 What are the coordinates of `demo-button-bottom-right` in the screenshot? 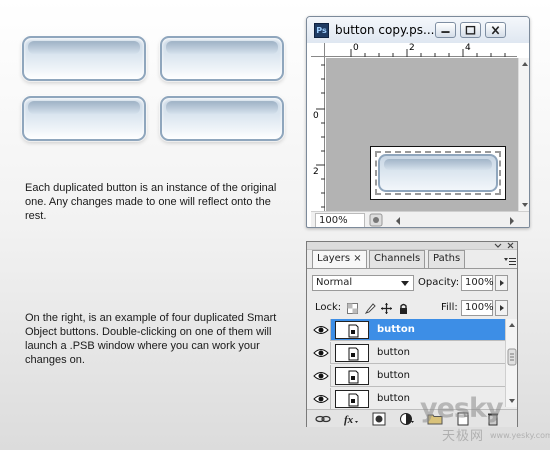 It's located at (222, 118).